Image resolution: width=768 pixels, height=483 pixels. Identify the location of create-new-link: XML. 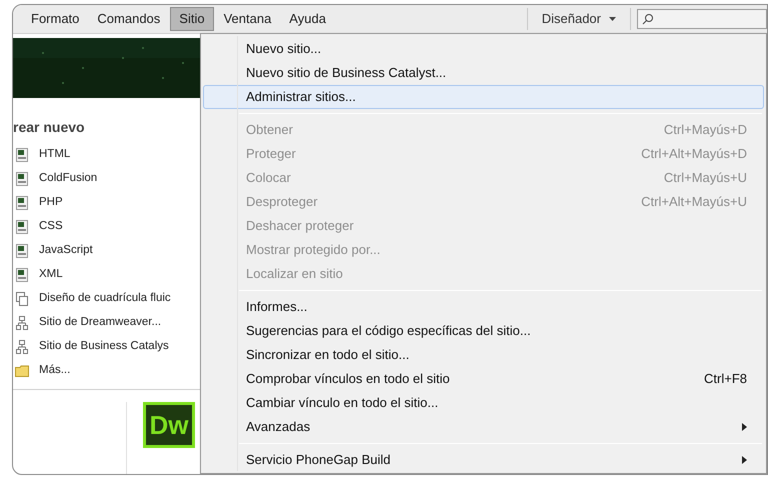
(106, 275).